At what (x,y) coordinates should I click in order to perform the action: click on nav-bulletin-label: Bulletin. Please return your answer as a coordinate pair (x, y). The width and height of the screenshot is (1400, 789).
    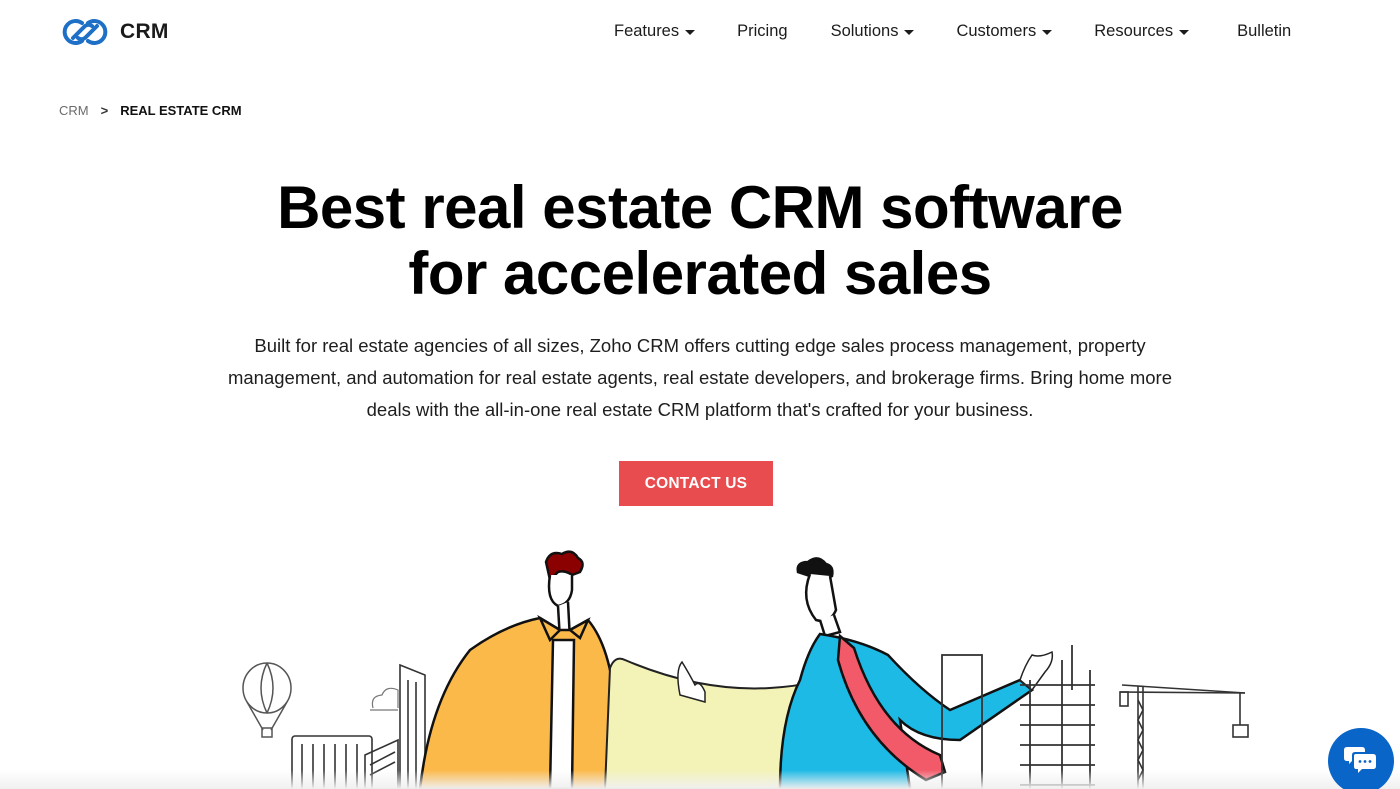
    Looking at the image, I should click on (1264, 31).